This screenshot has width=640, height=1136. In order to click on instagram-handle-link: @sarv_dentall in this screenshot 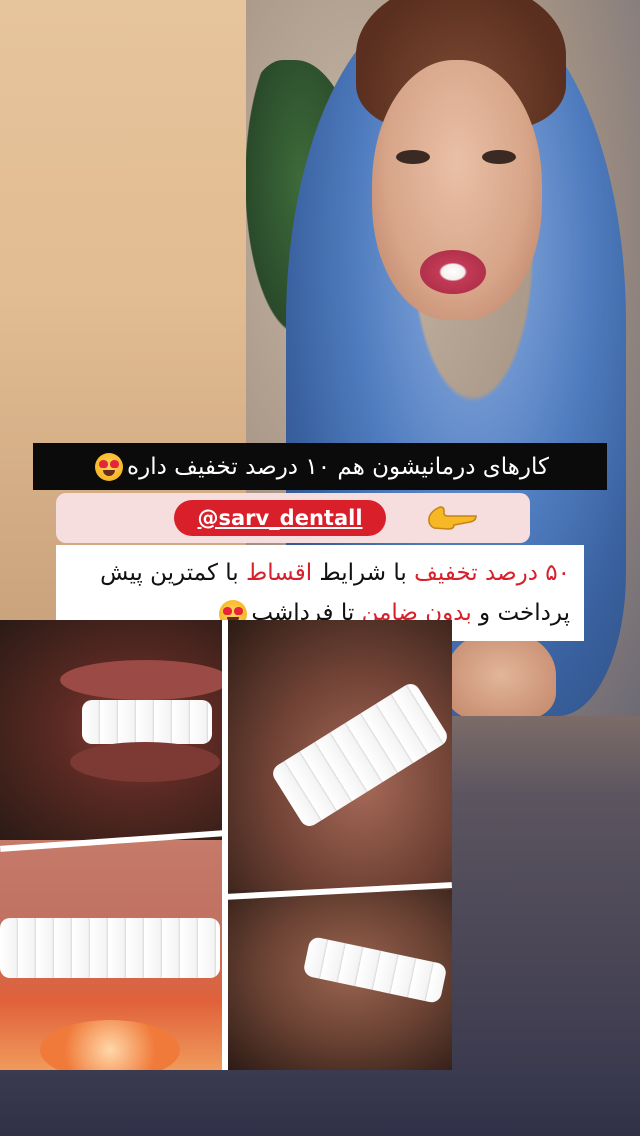, I will do `click(280, 518)`.